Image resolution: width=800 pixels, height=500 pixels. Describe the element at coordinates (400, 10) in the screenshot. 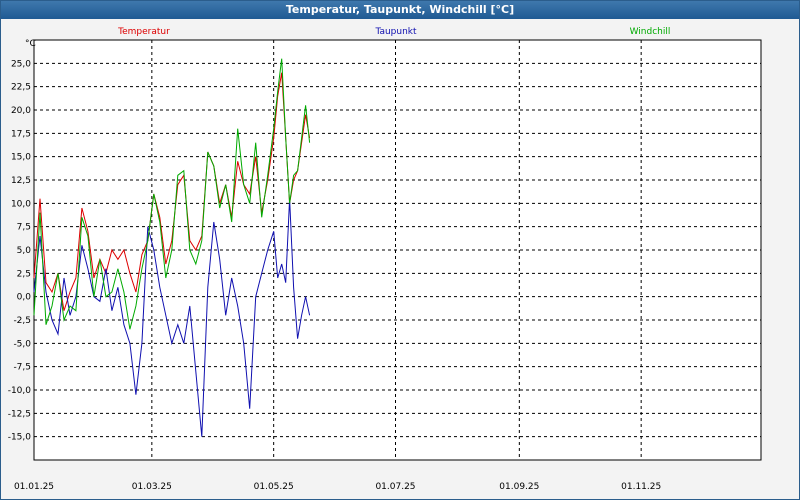

I see `window-title: Temperatur, Taupunkt, Windchill [°C]` at that location.